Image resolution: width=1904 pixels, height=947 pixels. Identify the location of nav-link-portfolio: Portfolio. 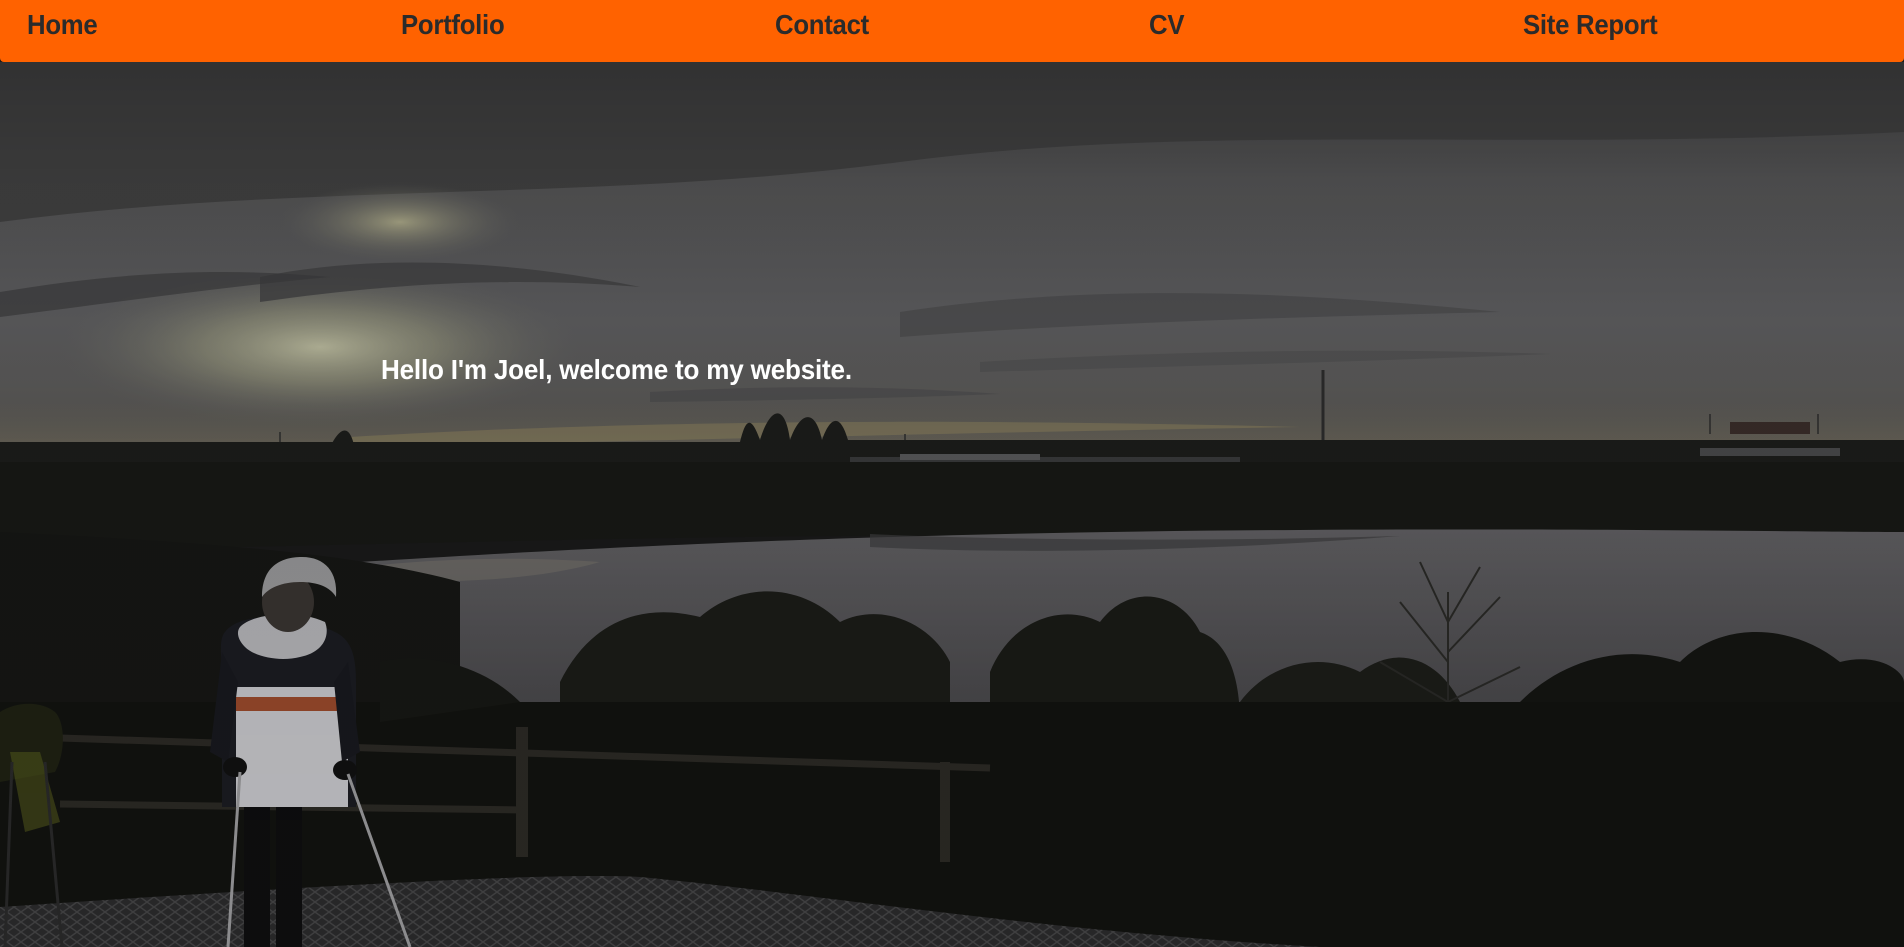
(453, 25).